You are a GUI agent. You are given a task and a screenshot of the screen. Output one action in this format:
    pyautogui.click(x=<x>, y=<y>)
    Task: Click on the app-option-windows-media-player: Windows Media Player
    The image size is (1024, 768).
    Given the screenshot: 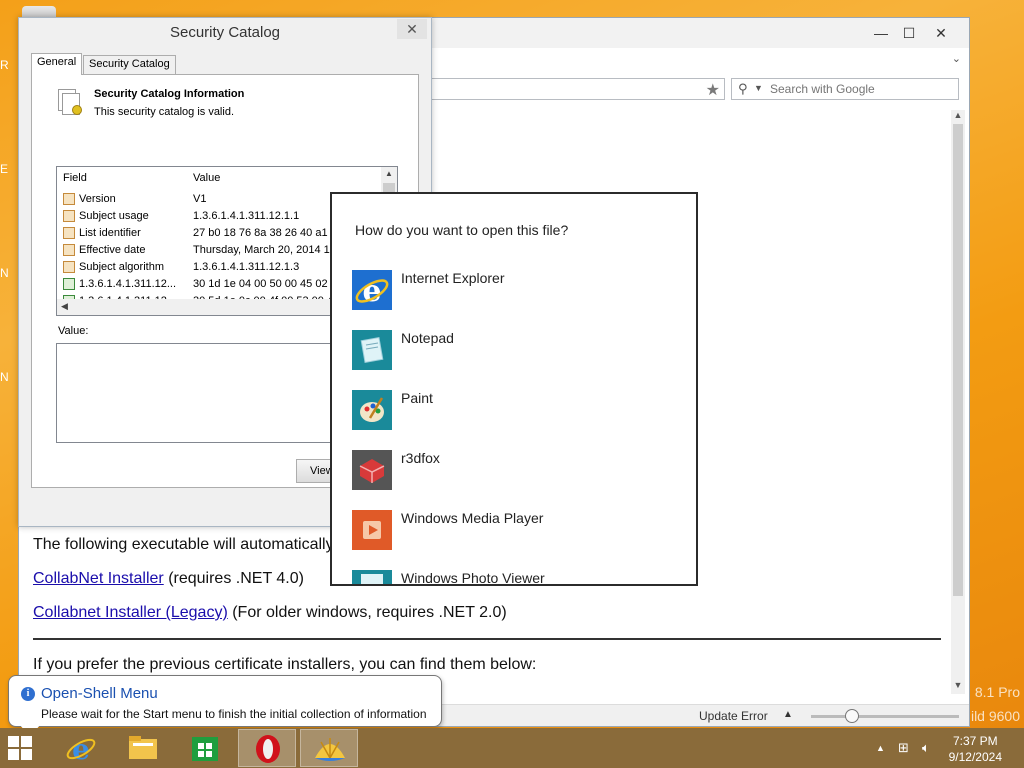 What is the action you would take?
    pyautogui.click(x=517, y=532)
    